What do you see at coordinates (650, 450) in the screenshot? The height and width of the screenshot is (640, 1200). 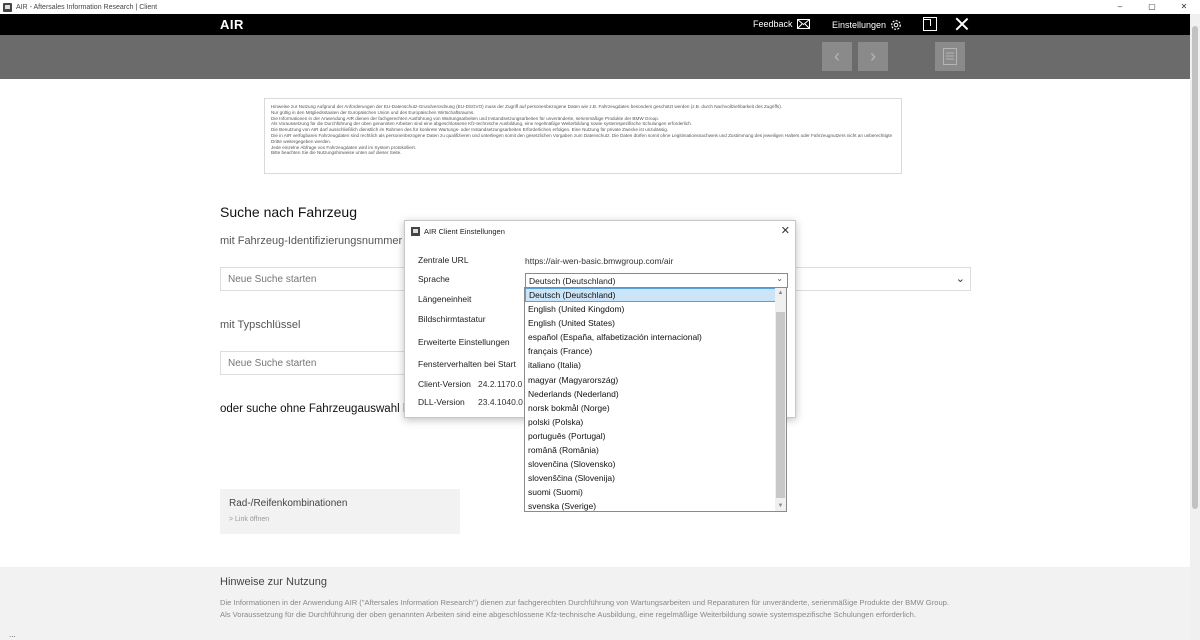 I see `language-option: română (România)` at bounding box center [650, 450].